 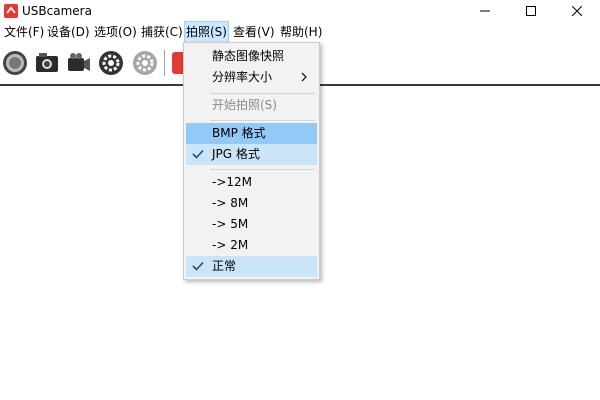 What do you see at coordinates (251, 266) in the screenshot?
I see `menu-item-normal: 正常` at bounding box center [251, 266].